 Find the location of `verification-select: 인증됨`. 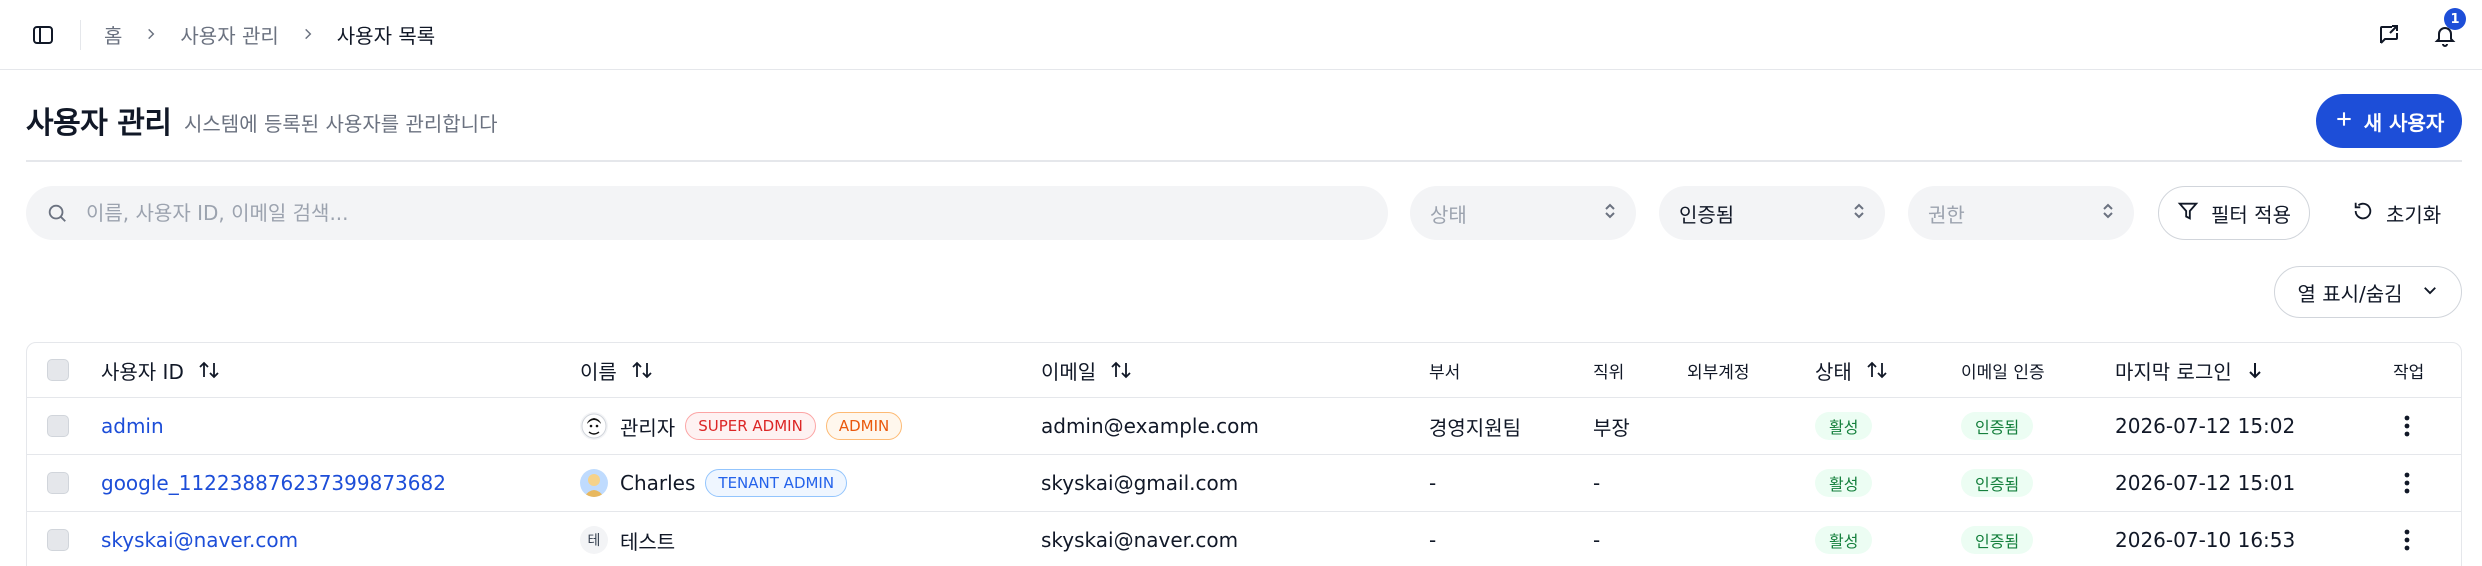

verification-select: 인증됨 is located at coordinates (1772, 213).